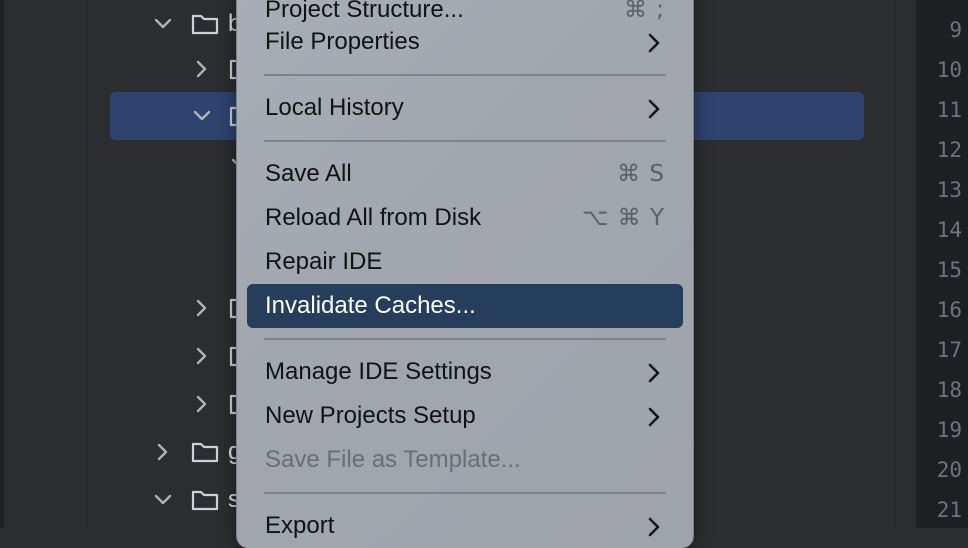 Image resolution: width=968 pixels, height=548 pixels. What do you see at coordinates (465, 174) in the screenshot?
I see `menu-item-save-all: Save All ⌘ S` at bounding box center [465, 174].